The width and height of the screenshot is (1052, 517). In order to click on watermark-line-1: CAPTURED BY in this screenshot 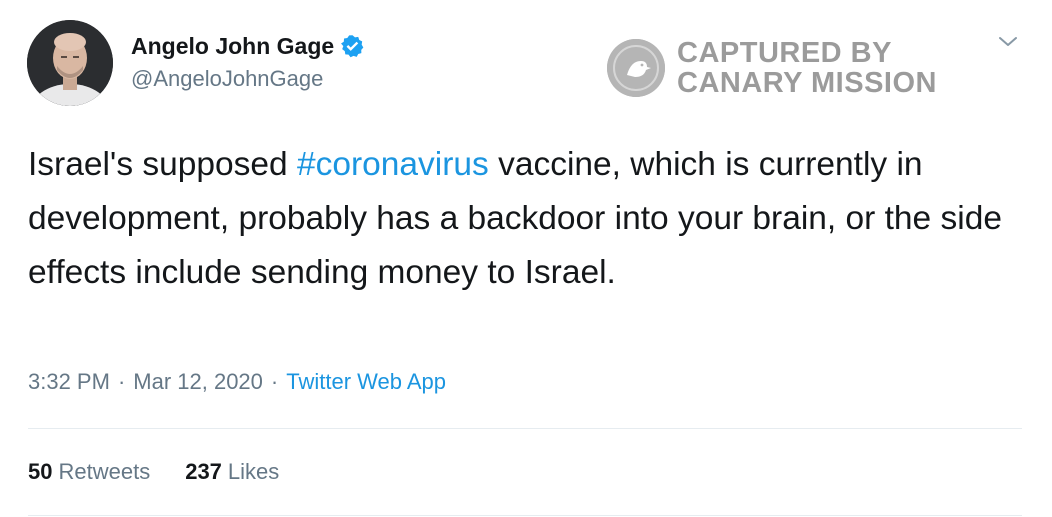, I will do `click(784, 53)`.